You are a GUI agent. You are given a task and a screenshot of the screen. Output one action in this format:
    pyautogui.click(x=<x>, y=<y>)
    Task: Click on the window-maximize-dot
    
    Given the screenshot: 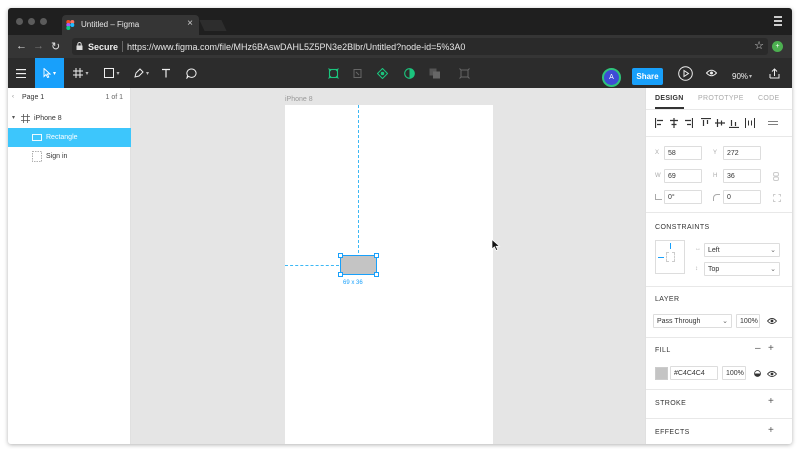 What is the action you would take?
    pyautogui.click(x=43, y=21)
    